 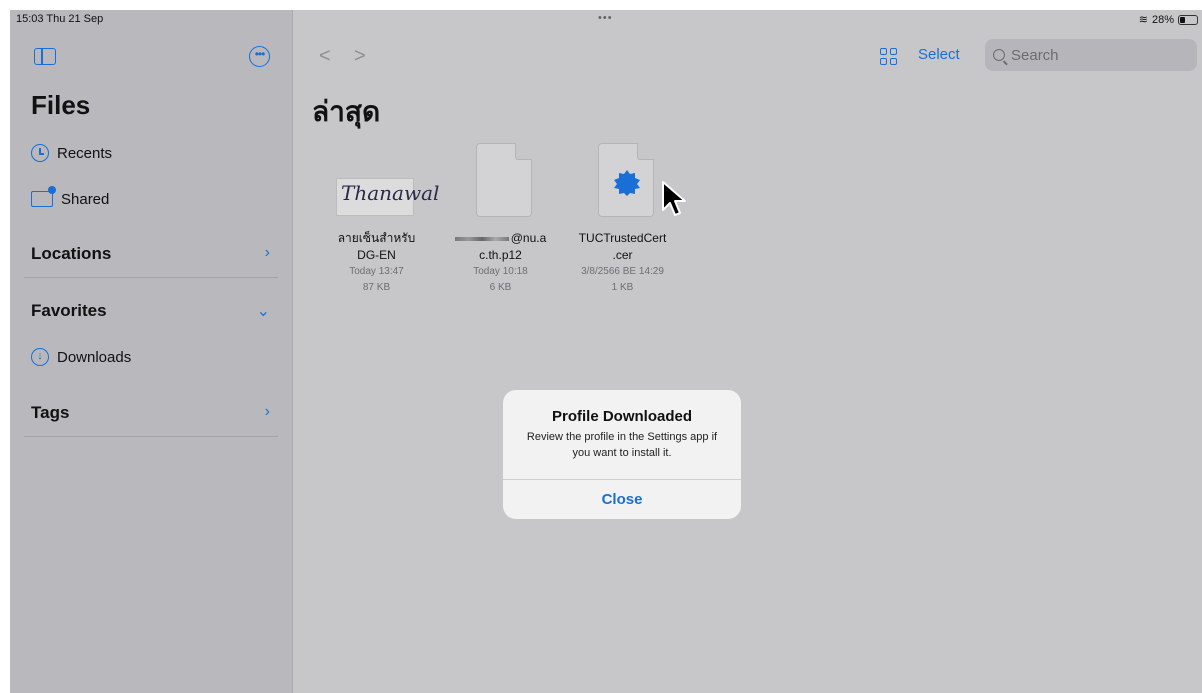 What do you see at coordinates (889, 57) in the screenshot?
I see `grid-view-icon` at bounding box center [889, 57].